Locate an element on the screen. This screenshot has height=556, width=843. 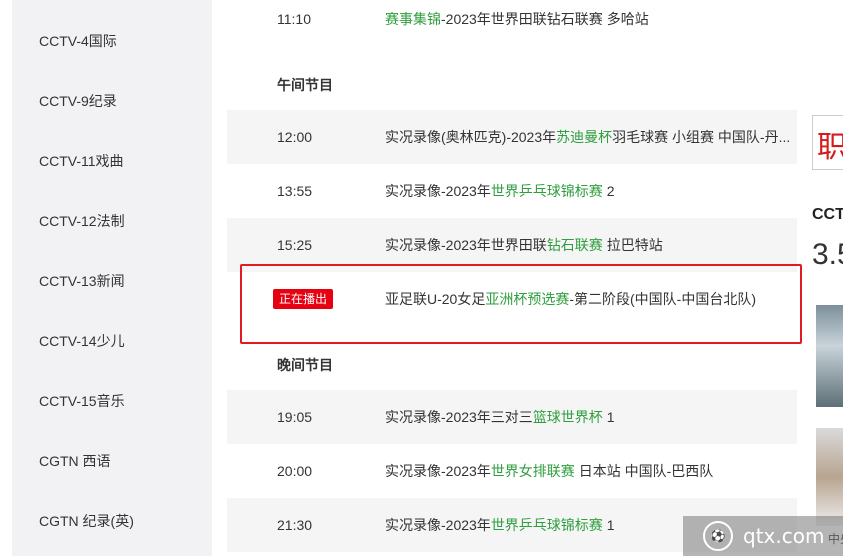
program-text: 实况录像-2023年三对三 is located at coordinates (459, 417).